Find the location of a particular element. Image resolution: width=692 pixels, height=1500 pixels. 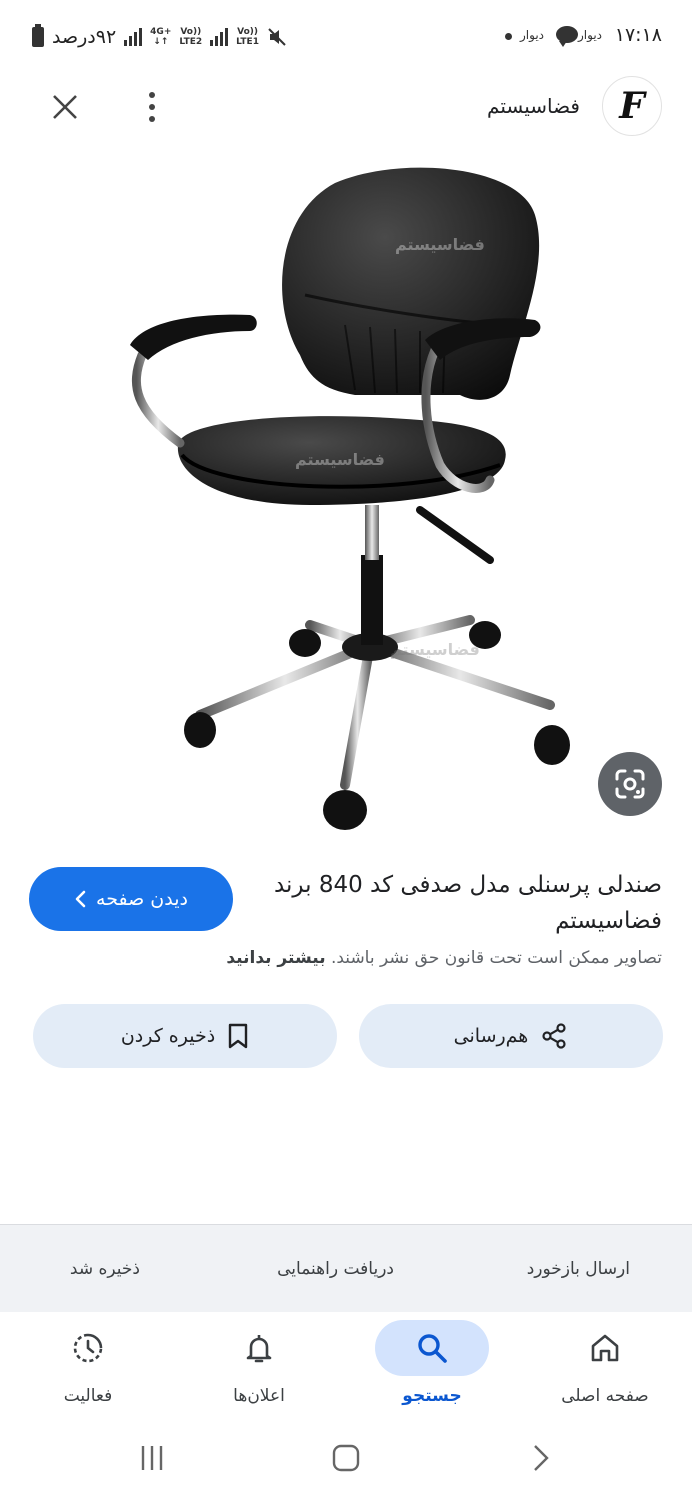

system-home-button is located at coordinates (346, 1458).